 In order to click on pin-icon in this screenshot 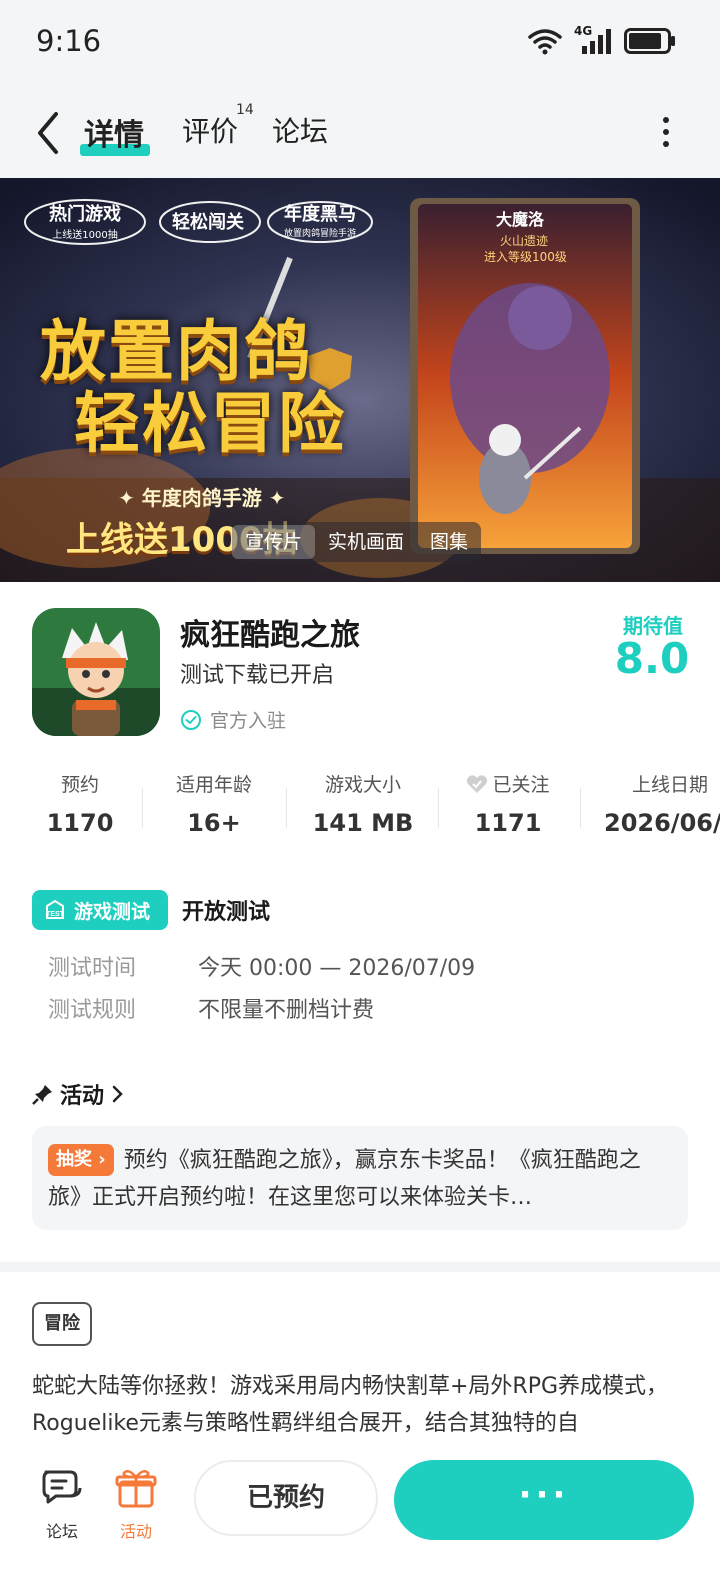, I will do `click(42, 1095)`.